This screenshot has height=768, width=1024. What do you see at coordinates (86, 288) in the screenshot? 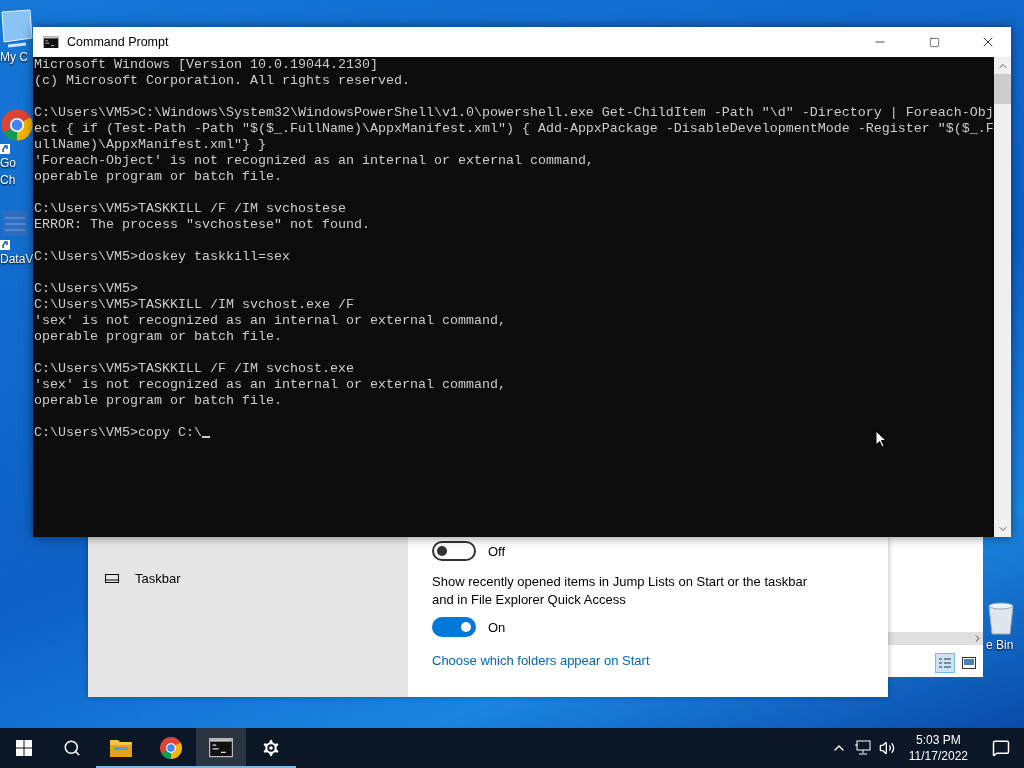
I see `console-line: C:\Users\VM5>` at bounding box center [86, 288].